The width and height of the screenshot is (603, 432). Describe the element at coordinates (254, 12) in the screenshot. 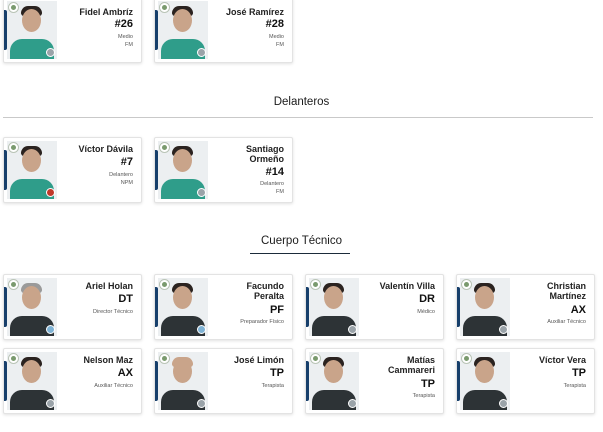

I see `player-name: José Ramírez` at that location.